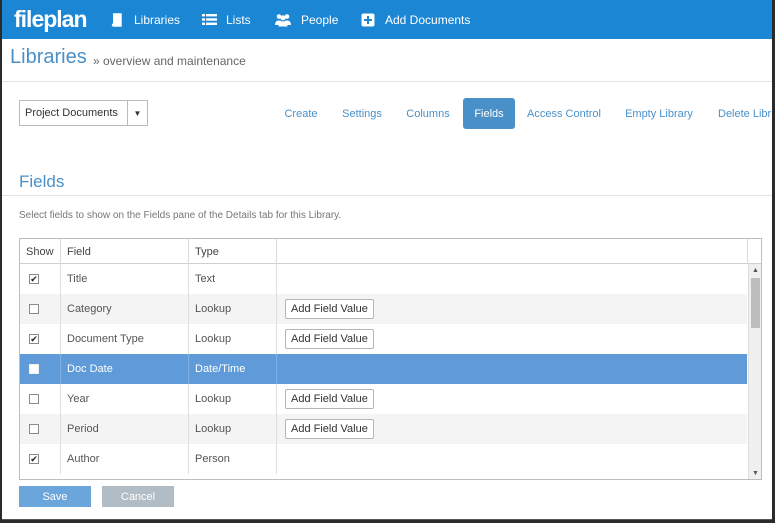 The image size is (775, 523). I want to click on nav-add-documents-label: Add Documents, so click(428, 19).